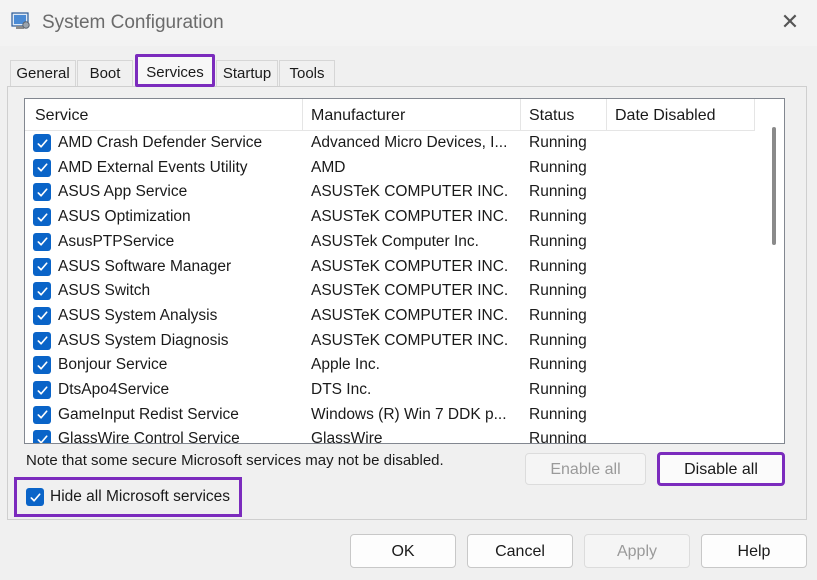 Image resolution: width=817 pixels, height=580 pixels. I want to click on table-row: ASUS Switch ASUSTeK COMPUTER INC. Running, so click(390, 291).